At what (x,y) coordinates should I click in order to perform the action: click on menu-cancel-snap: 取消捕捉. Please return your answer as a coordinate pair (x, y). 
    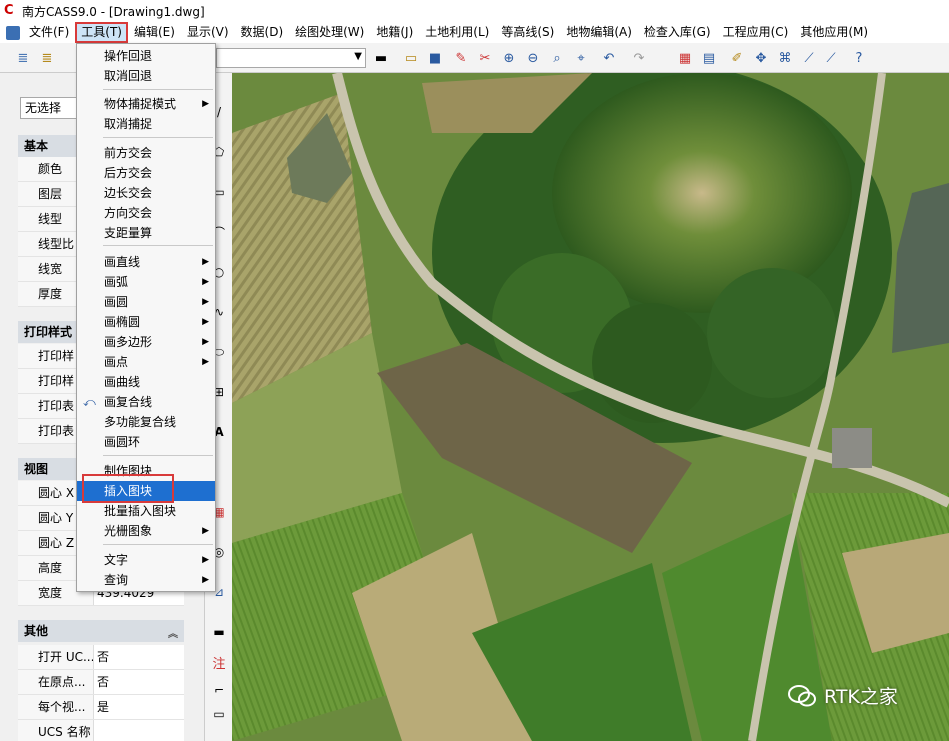
    Looking at the image, I should click on (146, 124).